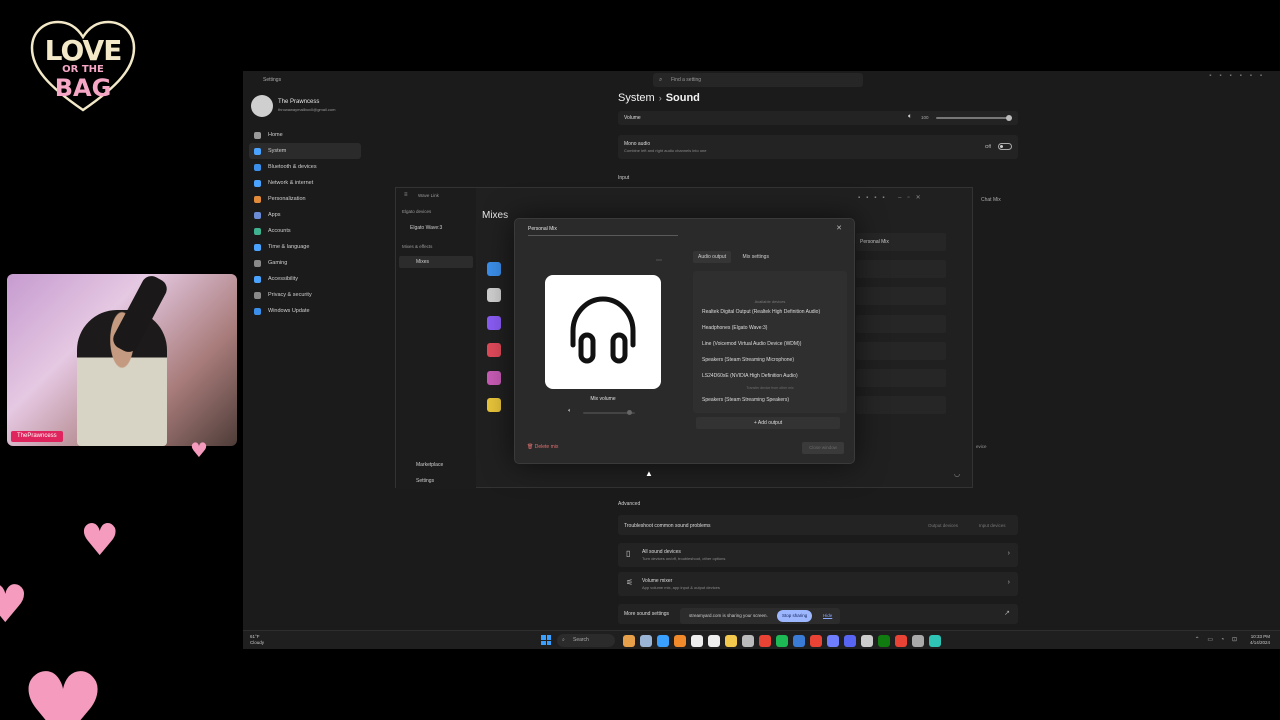  What do you see at coordinates (425, 481) in the screenshot?
I see `sidebar-item-settings: Settings` at bounding box center [425, 481].